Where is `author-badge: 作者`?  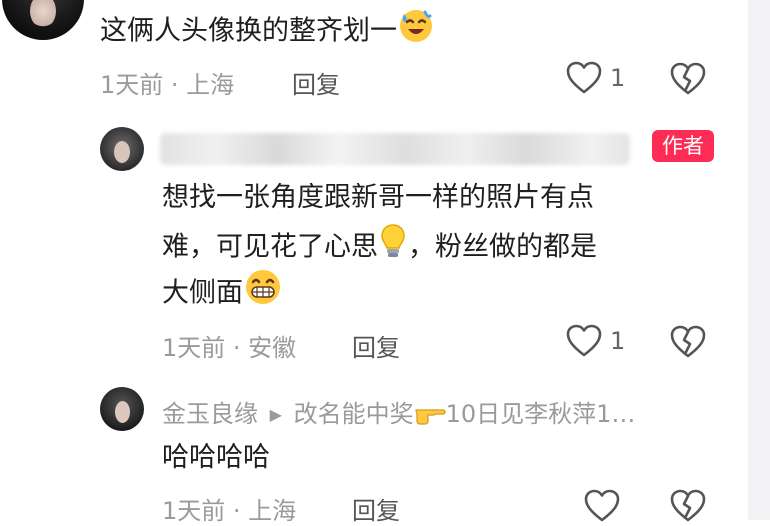 author-badge: 作者 is located at coordinates (683, 146).